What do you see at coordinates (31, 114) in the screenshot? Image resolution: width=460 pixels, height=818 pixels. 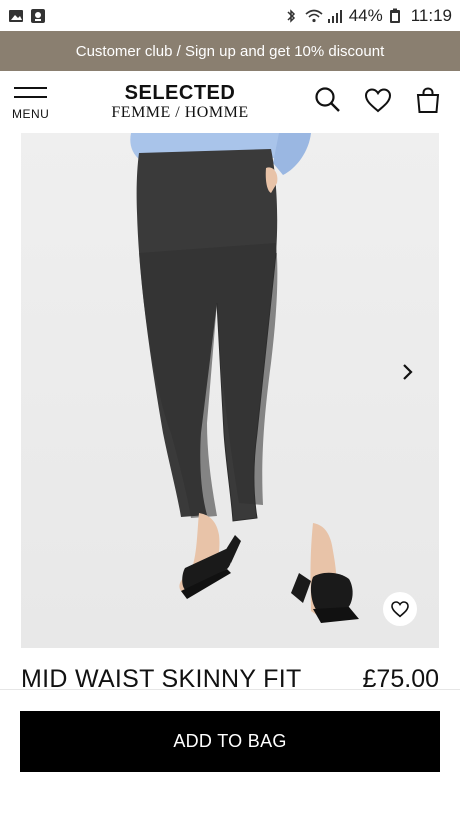 I see `menu-label: MENU` at bounding box center [31, 114].